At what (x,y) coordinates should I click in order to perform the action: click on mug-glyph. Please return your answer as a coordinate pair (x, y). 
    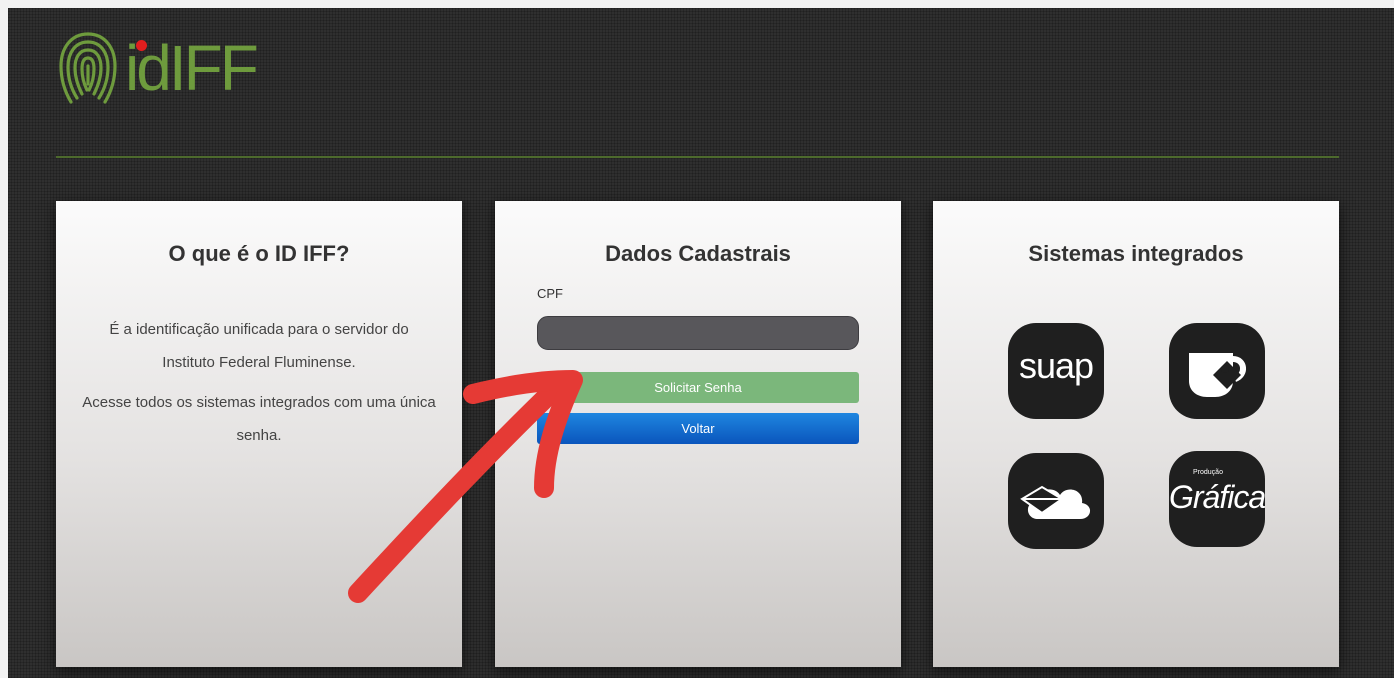
    Looking at the image, I should click on (1217, 375).